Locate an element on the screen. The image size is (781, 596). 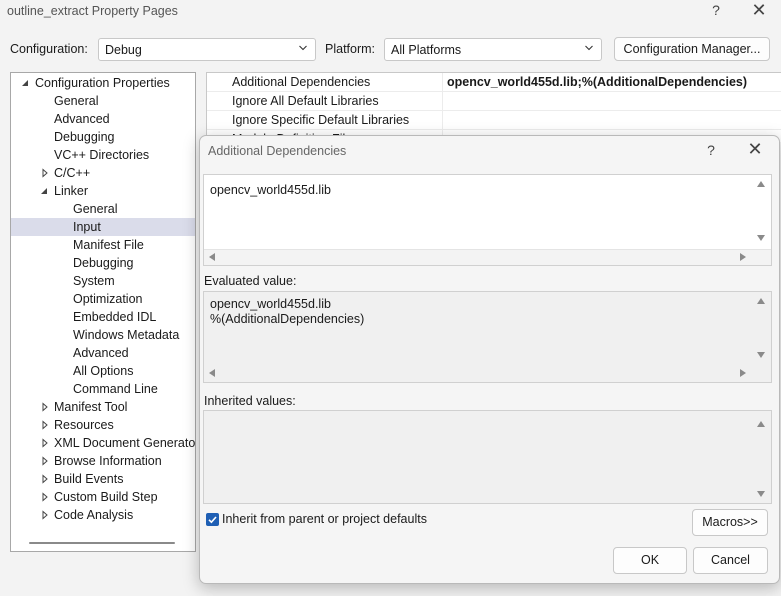
tree-item: Embedded IDL is located at coordinates (103, 317).